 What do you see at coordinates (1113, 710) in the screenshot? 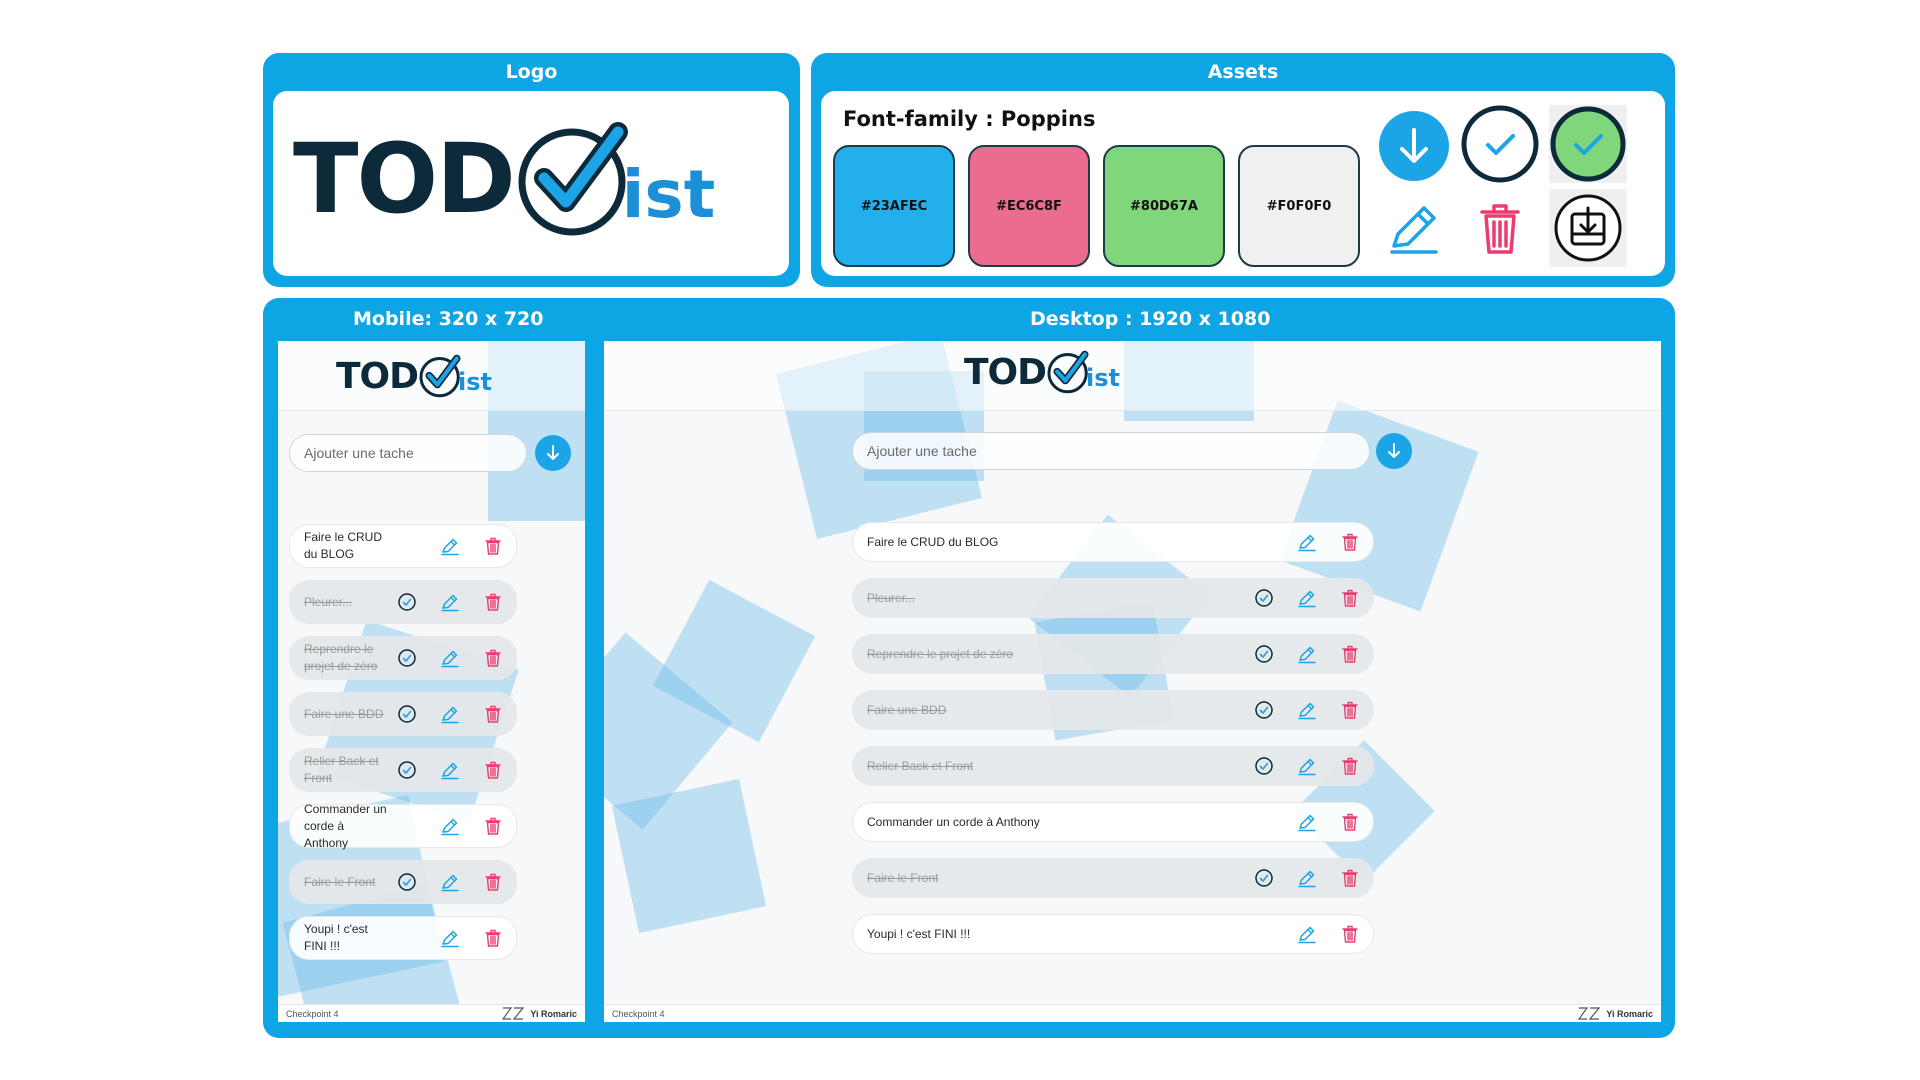
I see `task-row: Faire une BDD` at bounding box center [1113, 710].